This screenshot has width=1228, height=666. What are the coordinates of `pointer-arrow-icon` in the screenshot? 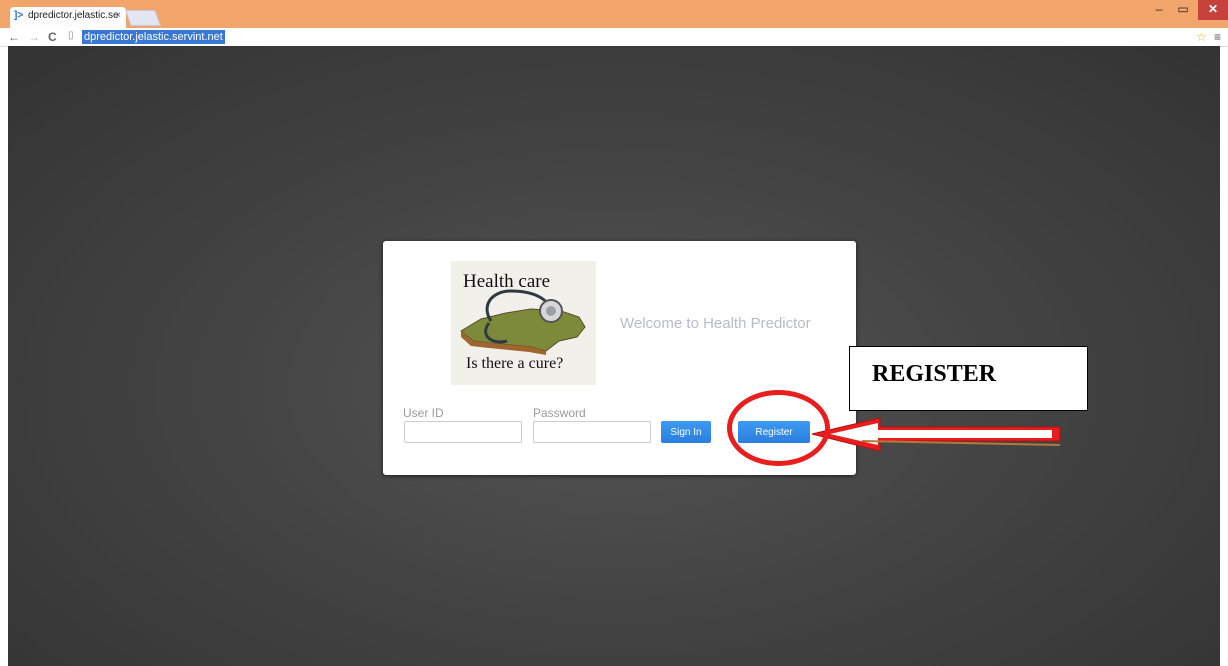 It's located at (936, 434).